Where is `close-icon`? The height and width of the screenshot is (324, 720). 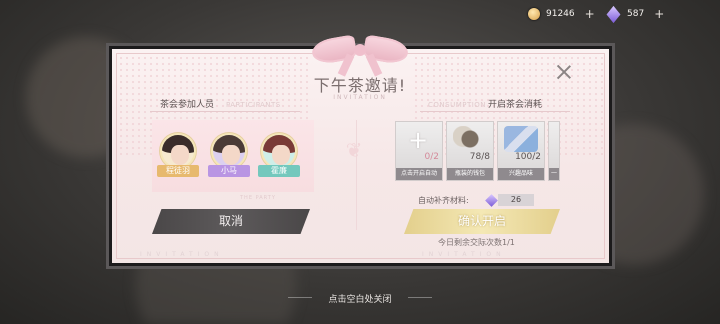 close-icon is located at coordinates (564, 72).